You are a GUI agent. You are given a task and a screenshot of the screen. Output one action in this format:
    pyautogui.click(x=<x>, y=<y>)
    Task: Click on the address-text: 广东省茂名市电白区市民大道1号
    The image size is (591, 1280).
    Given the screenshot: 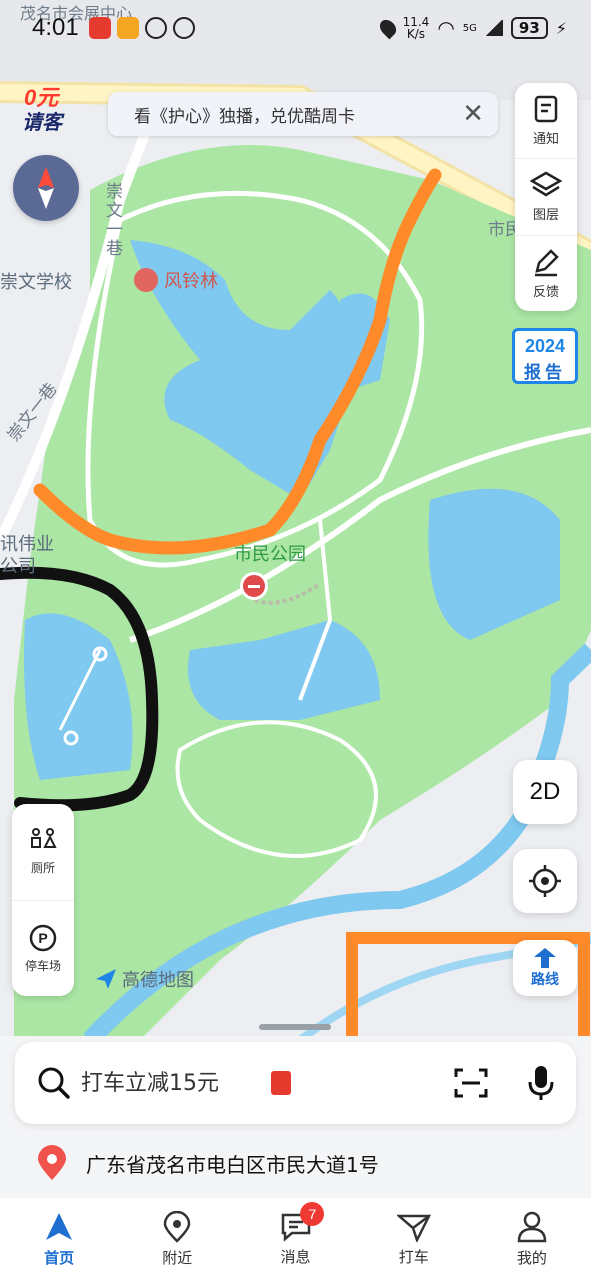 What is the action you would take?
    pyautogui.click(x=232, y=1164)
    